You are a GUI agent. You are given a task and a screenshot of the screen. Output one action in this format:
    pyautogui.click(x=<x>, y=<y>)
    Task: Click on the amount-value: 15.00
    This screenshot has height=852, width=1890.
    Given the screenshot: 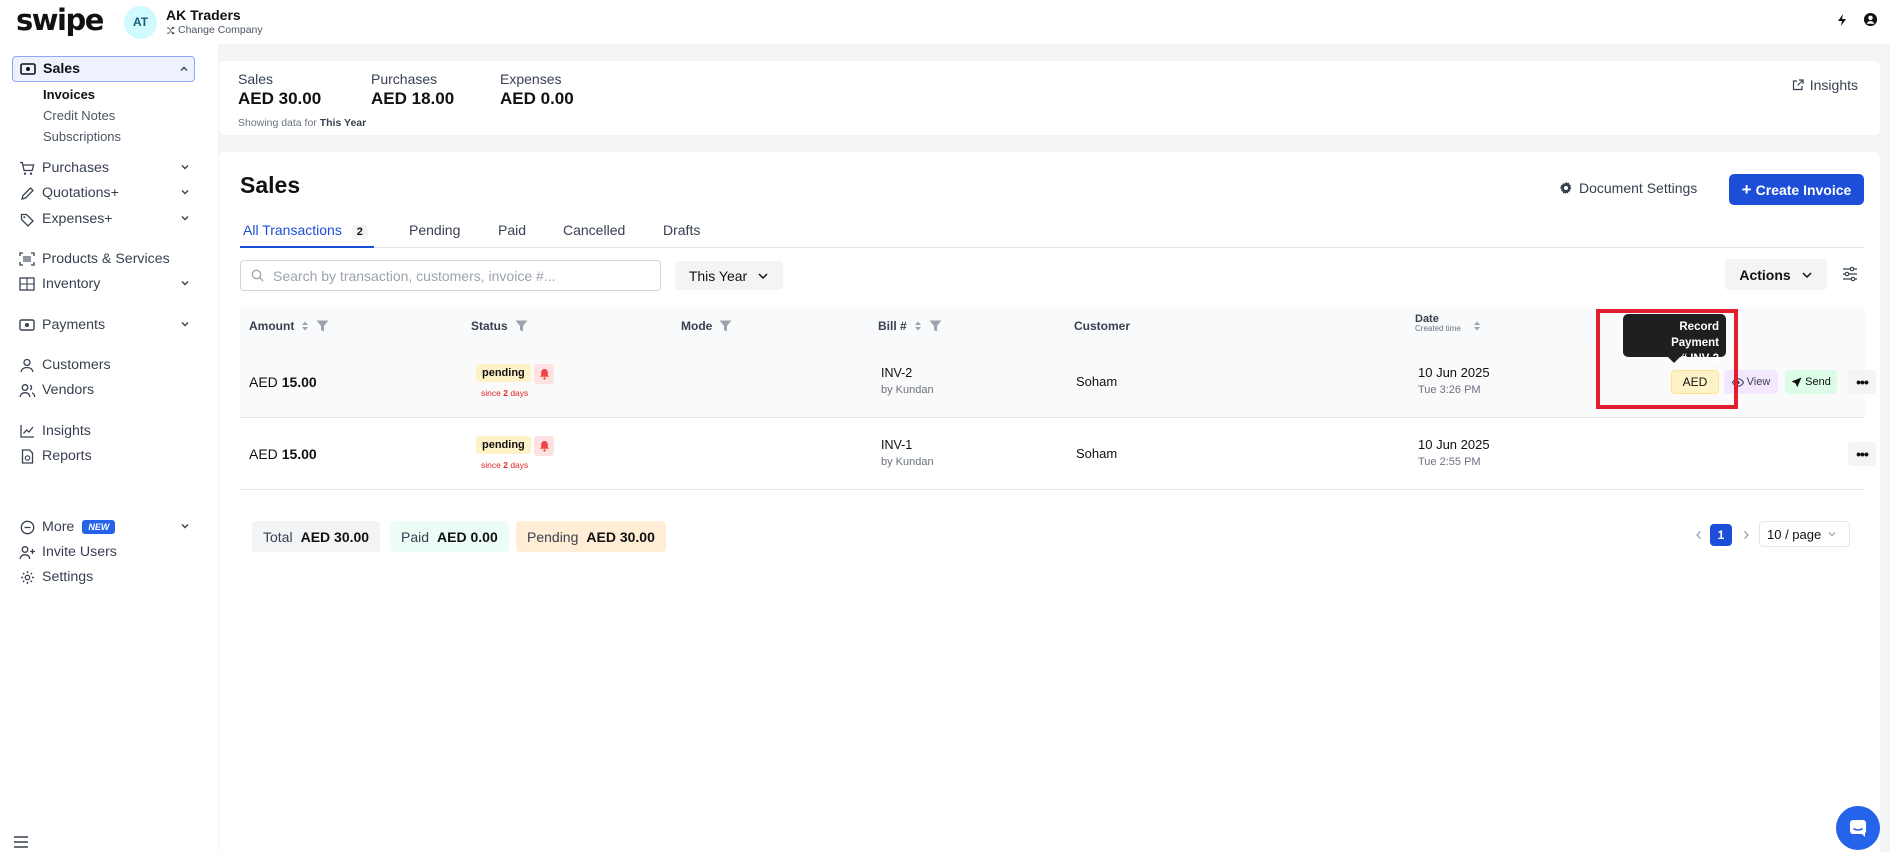 What is the action you would take?
    pyautogui.click(x=299, y=382)
    